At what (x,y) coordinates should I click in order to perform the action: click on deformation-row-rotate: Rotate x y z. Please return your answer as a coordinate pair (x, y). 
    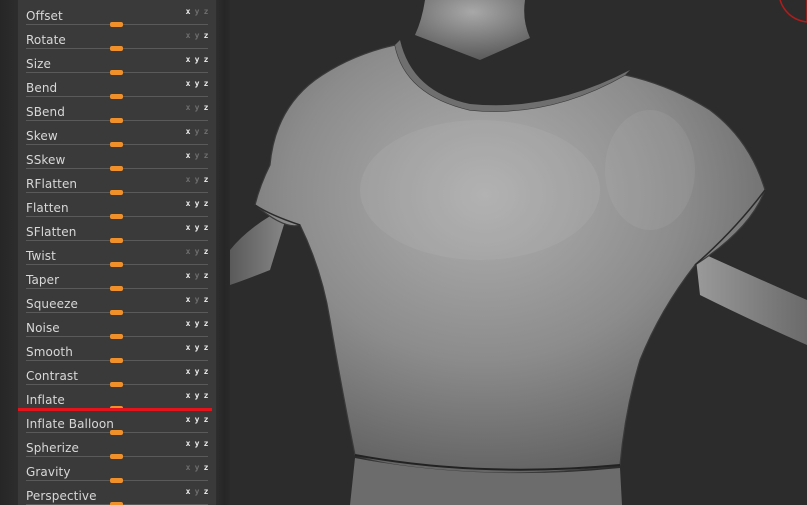
    Looking at the image, I should click on (117, 40).